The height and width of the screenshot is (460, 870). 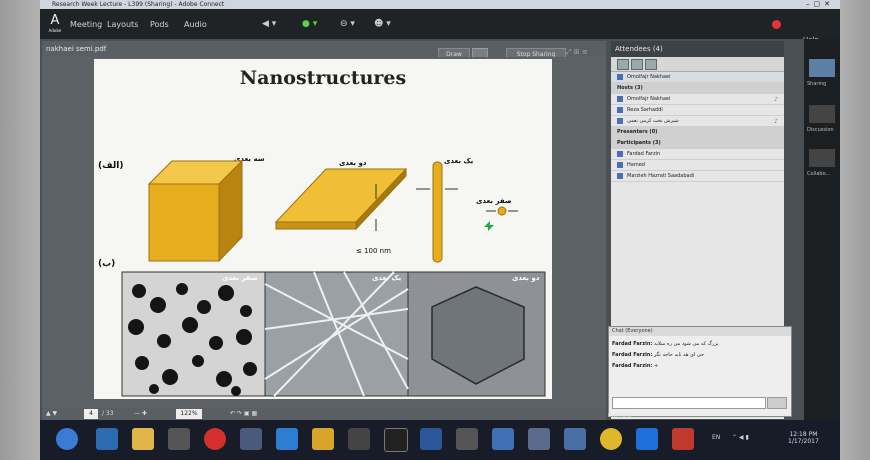 I want to click on attendee-me: Omolfajr Nakhaei, so click(x=697, y=77).